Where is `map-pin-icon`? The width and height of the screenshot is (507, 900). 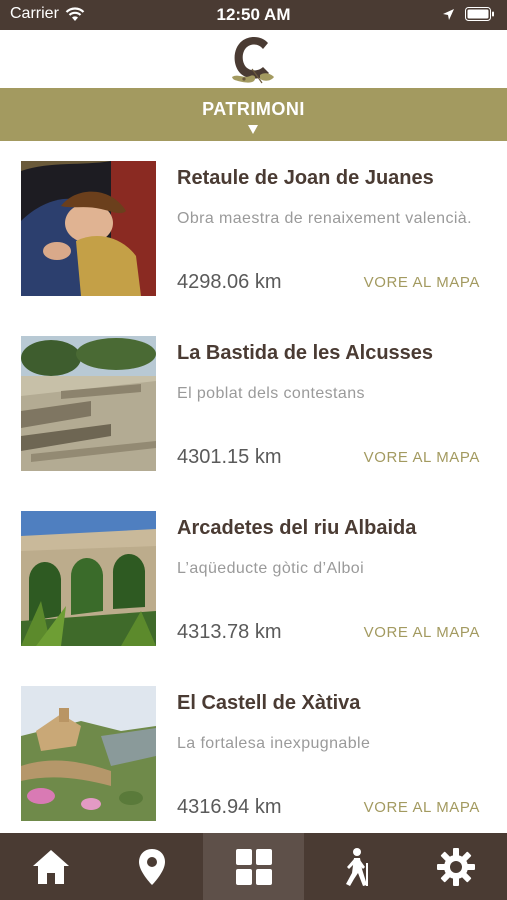 map-pin-icon is located at coordinates (152, 866).